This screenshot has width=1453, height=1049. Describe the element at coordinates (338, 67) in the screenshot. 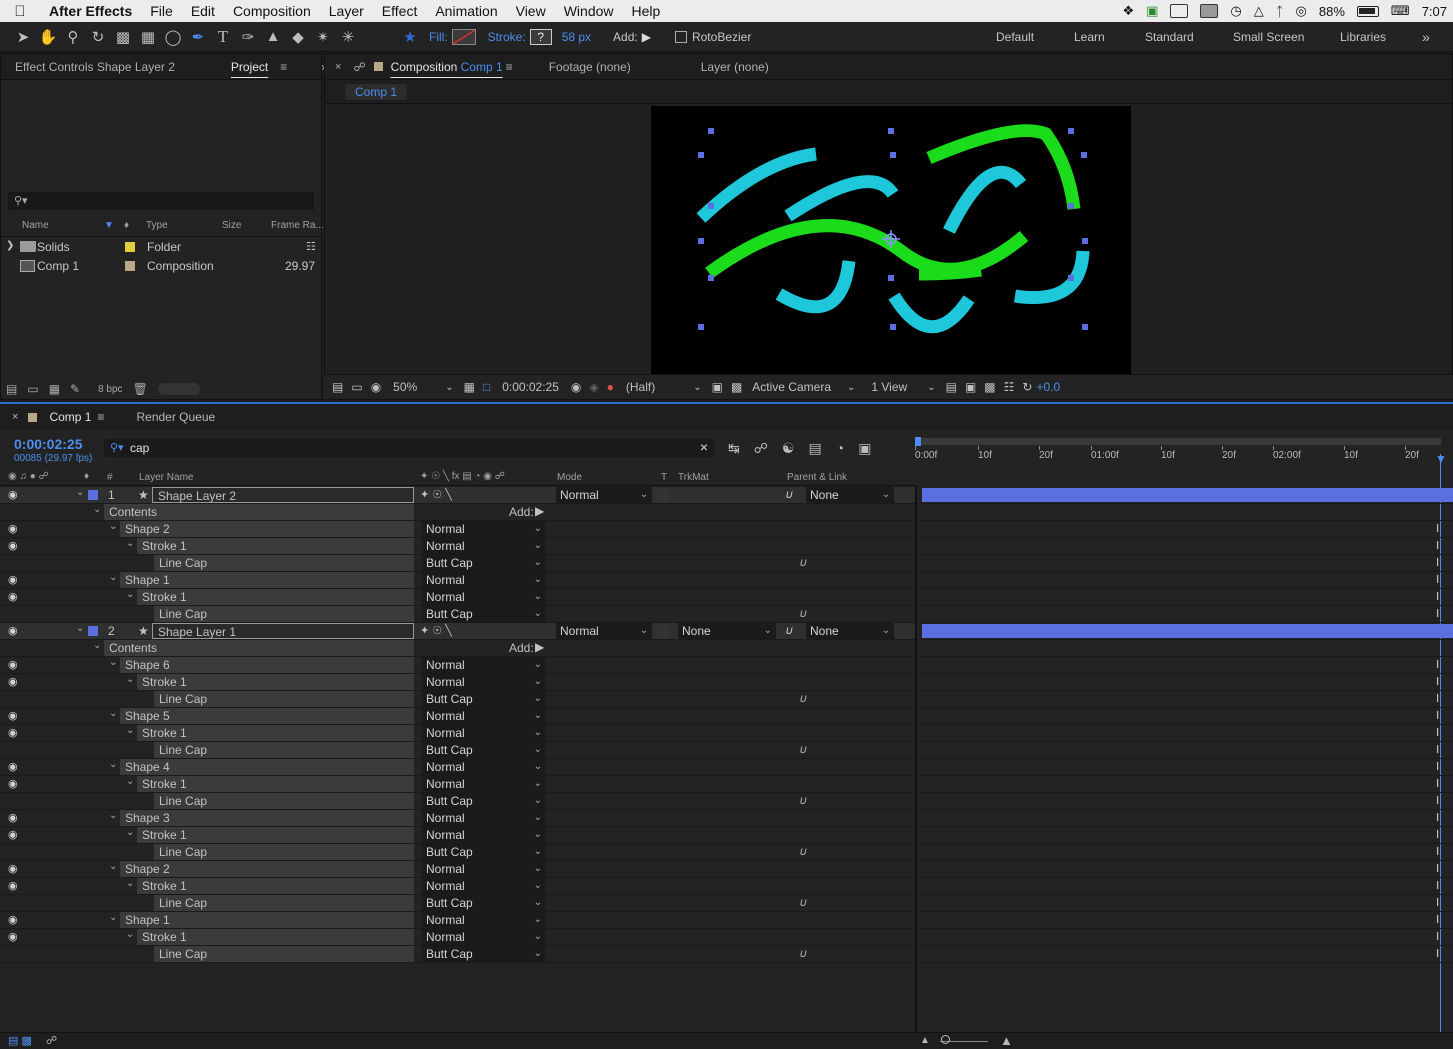

I see `close-icon: ×` at that location.